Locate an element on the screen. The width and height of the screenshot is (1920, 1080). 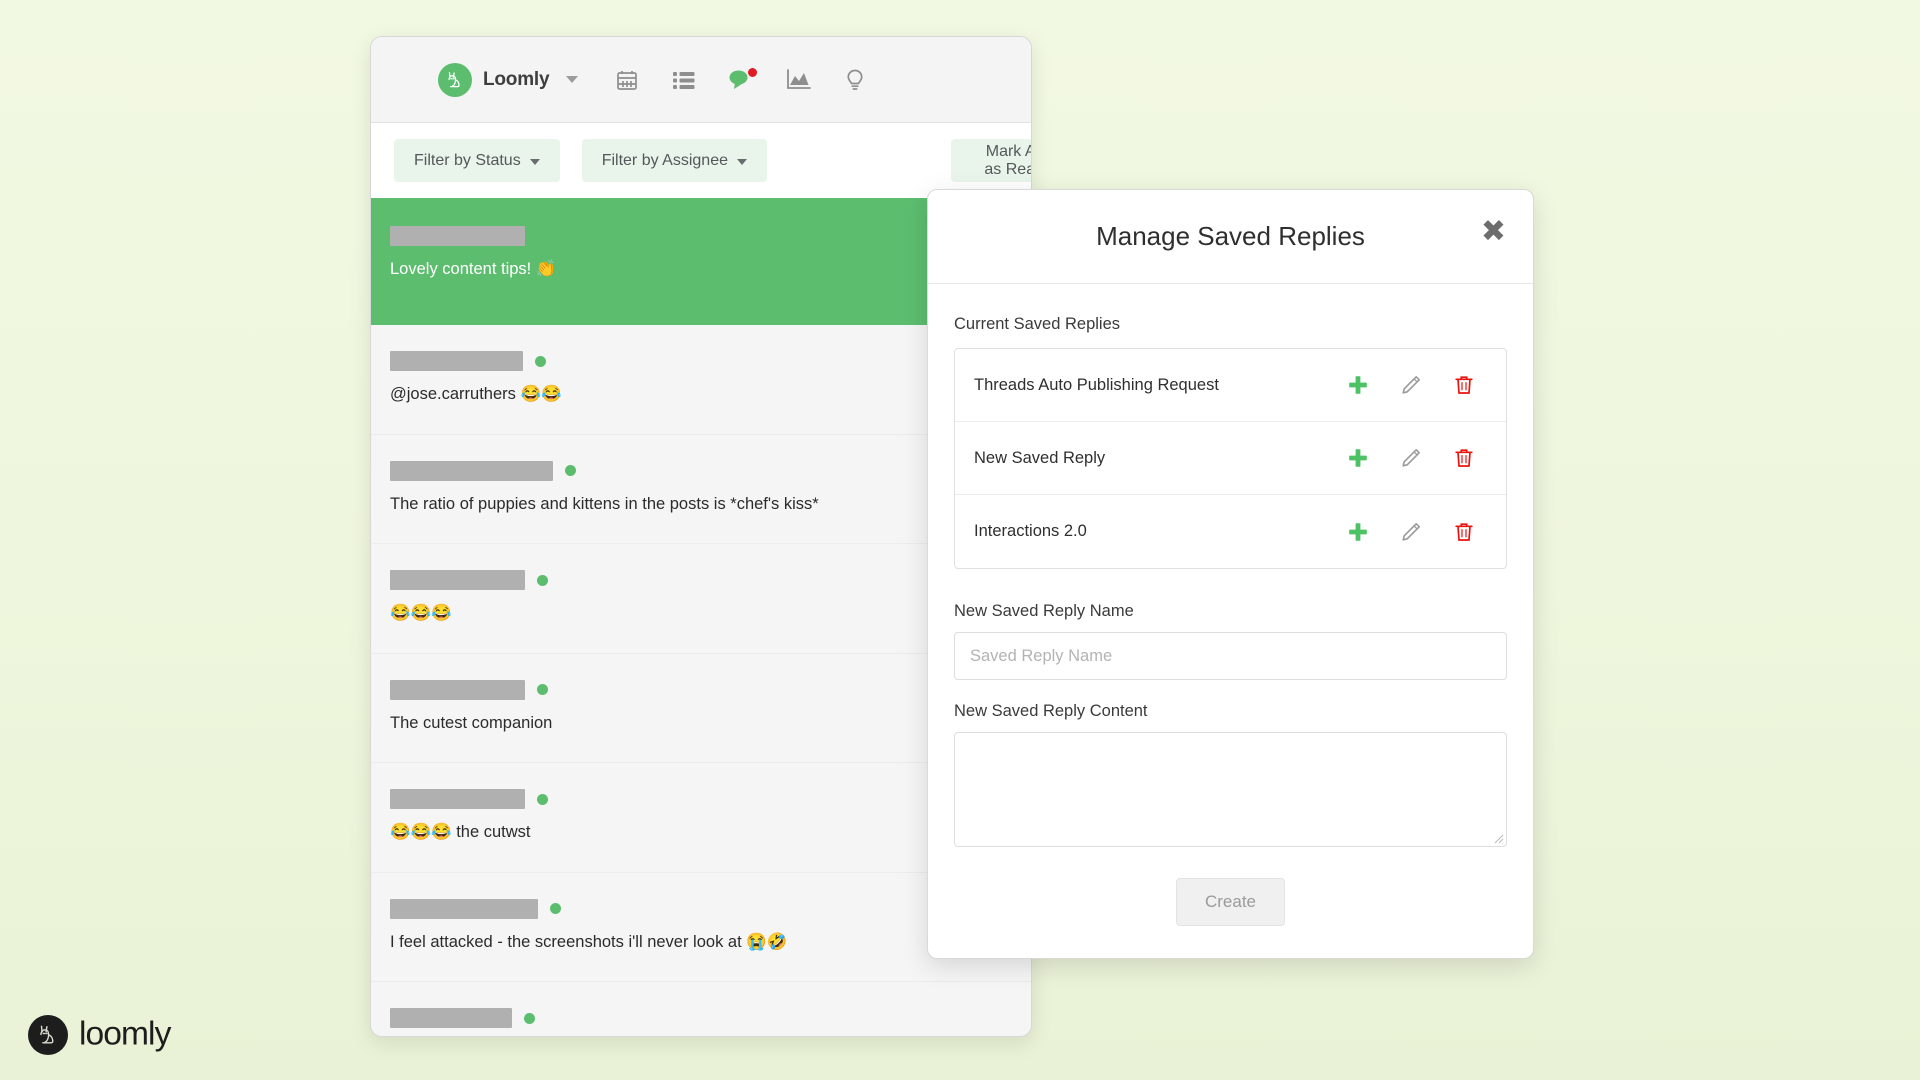
create-button: Create is located at coordinates (1230, 902).